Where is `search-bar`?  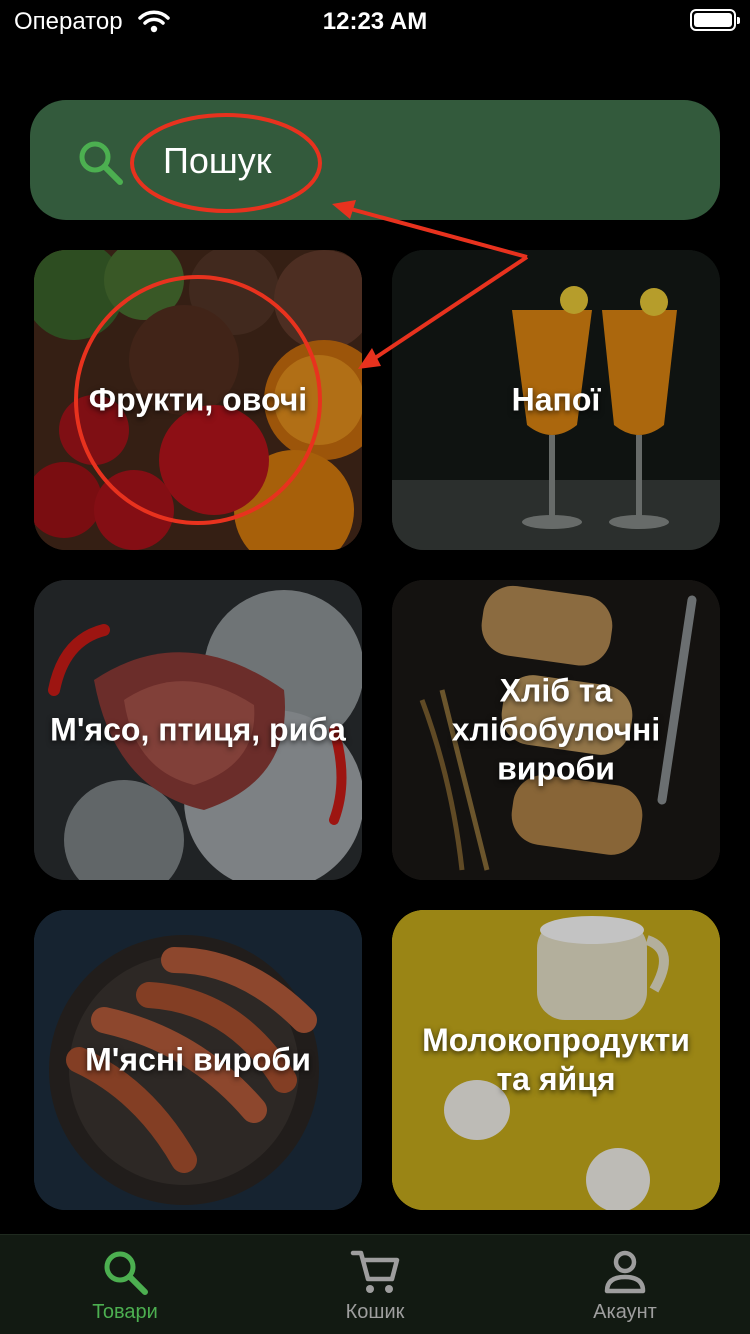 search-bar is located at coordinates (375, 160).